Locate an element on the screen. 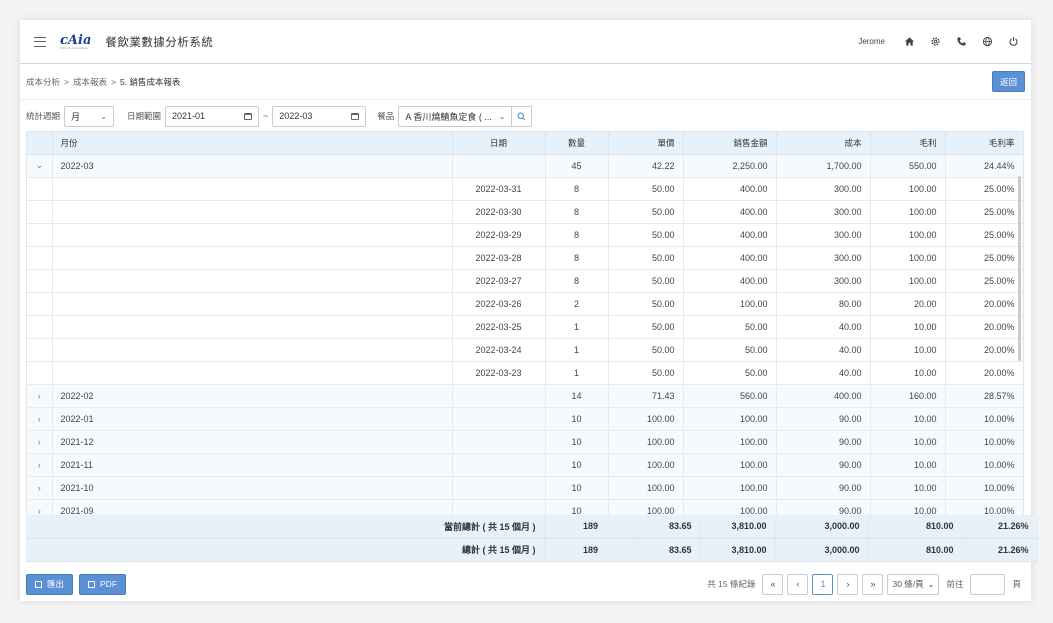  summary-margin: 21.26% is located at coordinates (1000, 550).